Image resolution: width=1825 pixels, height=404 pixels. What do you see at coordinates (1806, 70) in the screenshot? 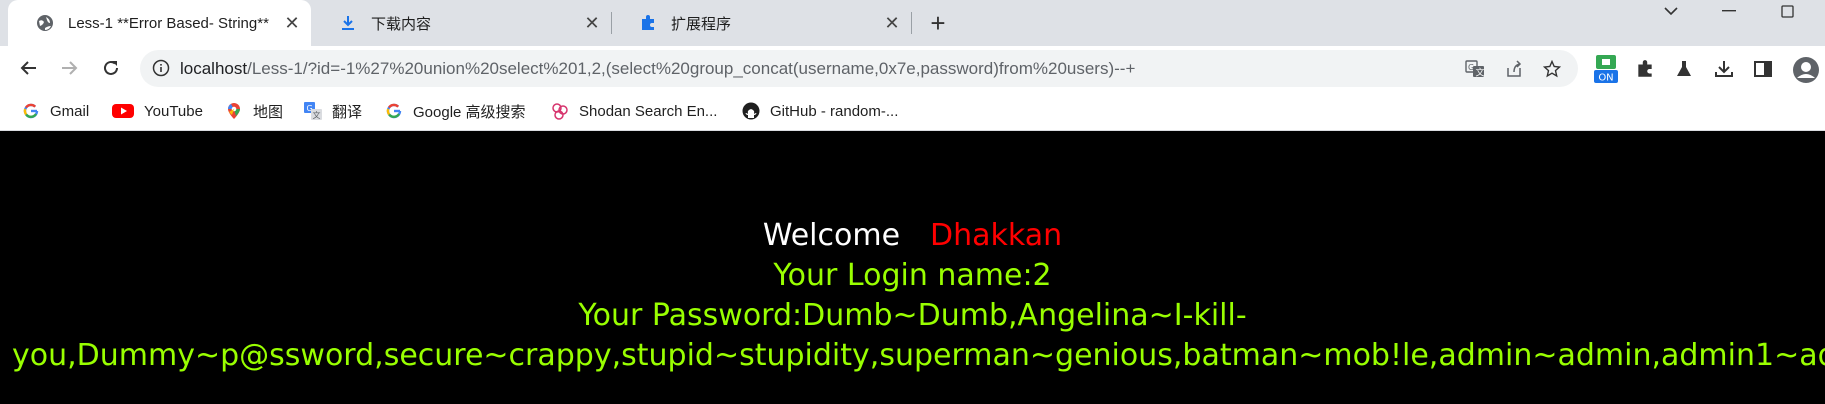
I see `profile-avatar` at bounding box center [1806, 70].